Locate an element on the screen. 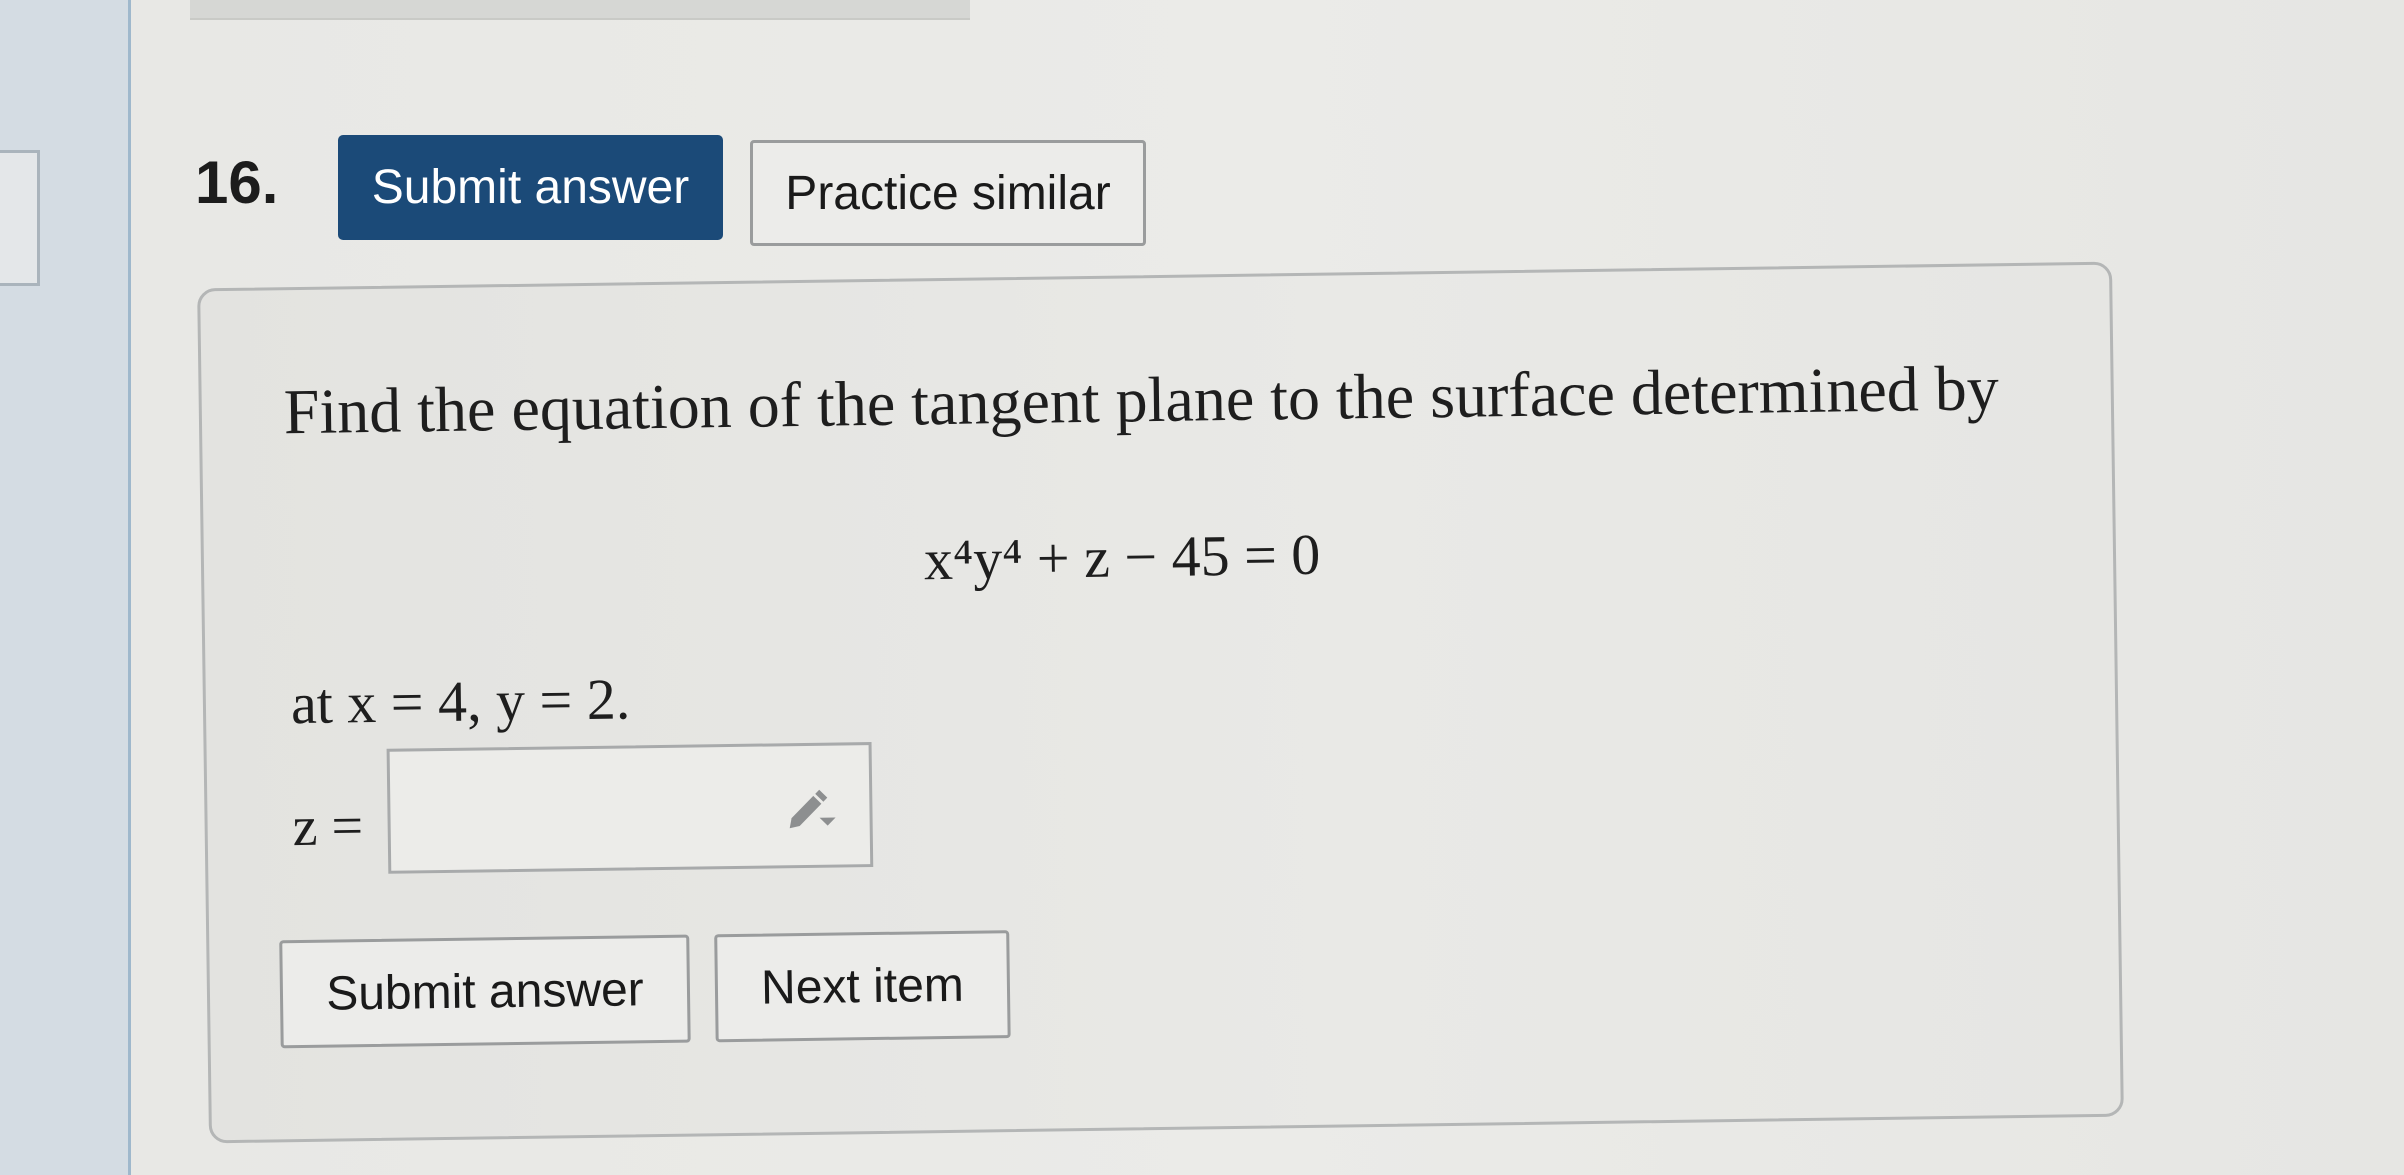  next-item-button: Next item is located at coordinates (862, 986).